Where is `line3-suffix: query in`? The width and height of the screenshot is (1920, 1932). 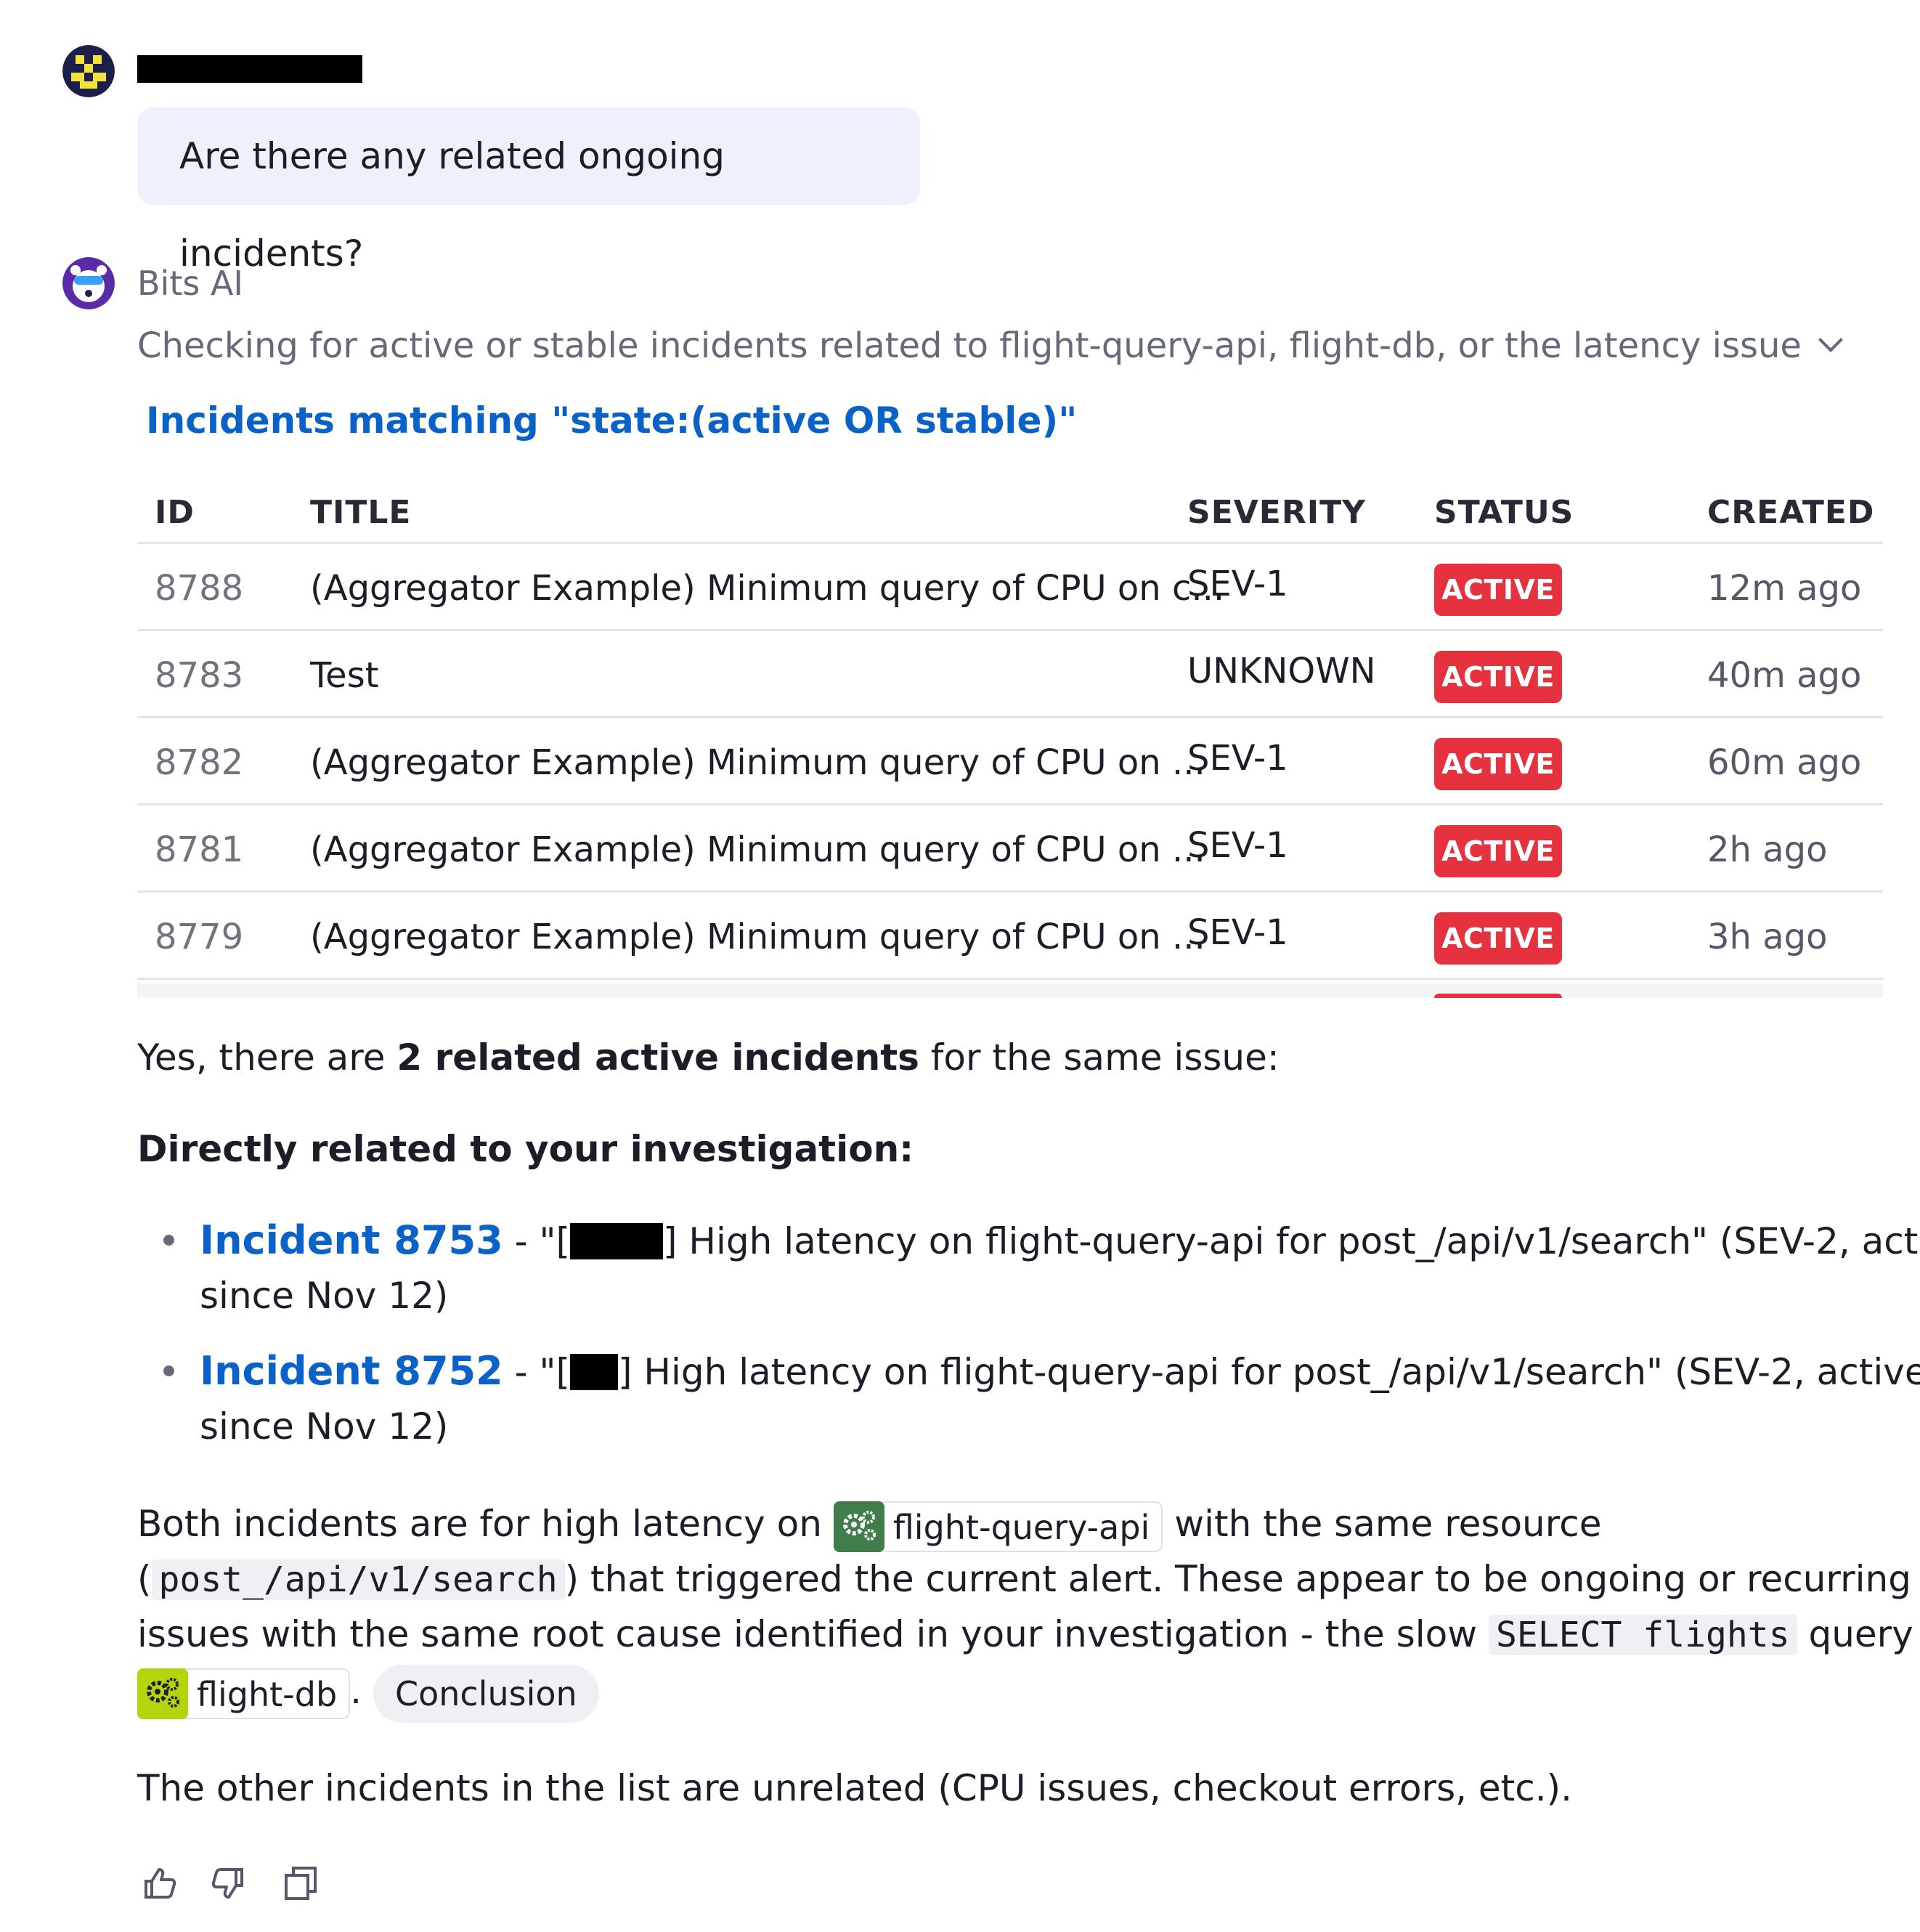 line3-suffix: query in is located at coordinates (1864, 1634).